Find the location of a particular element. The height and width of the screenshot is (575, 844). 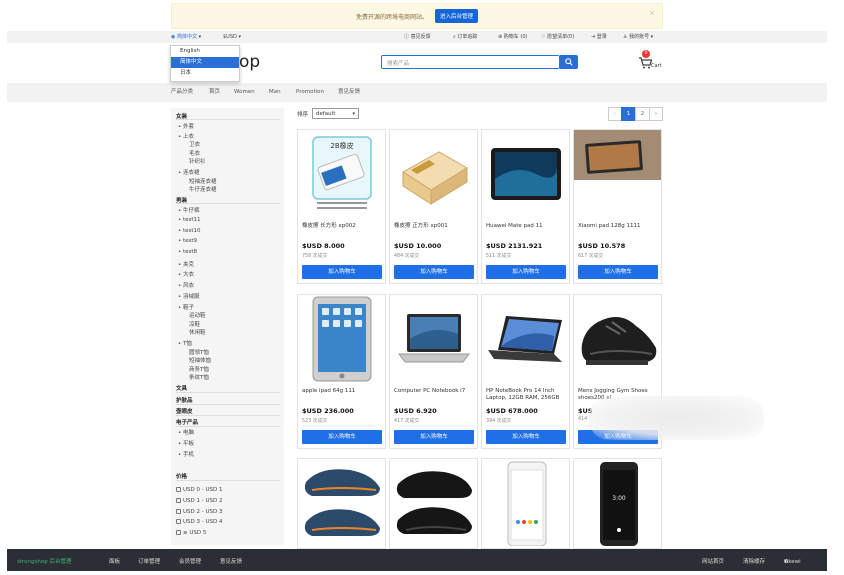

category-skincare: 护肤品 is located at coordinates (184, 400).